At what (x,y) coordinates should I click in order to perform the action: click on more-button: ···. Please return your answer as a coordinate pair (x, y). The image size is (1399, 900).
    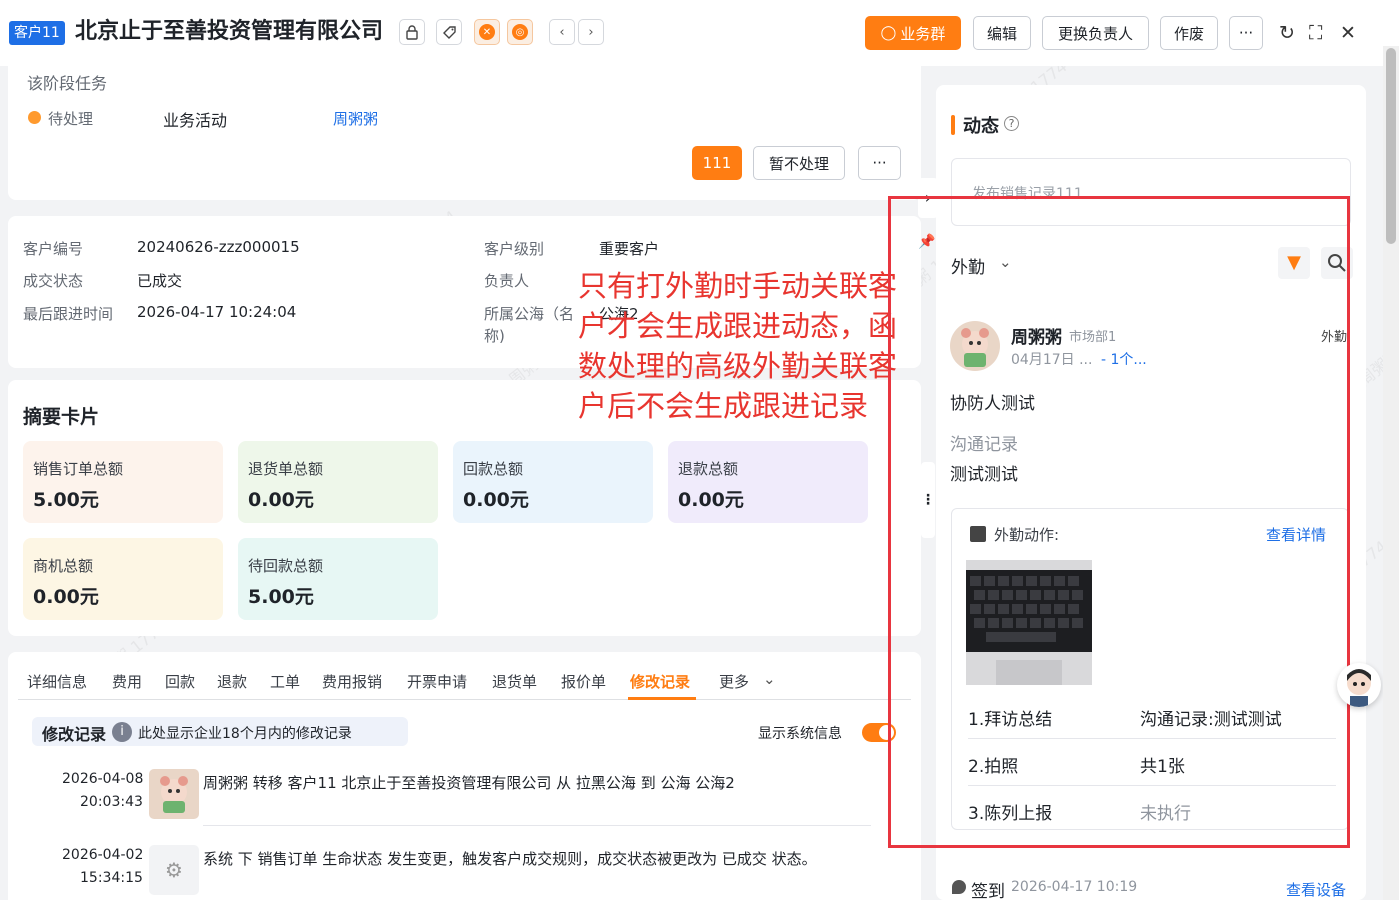
    Looking at the image, I should click on (1246, 33).